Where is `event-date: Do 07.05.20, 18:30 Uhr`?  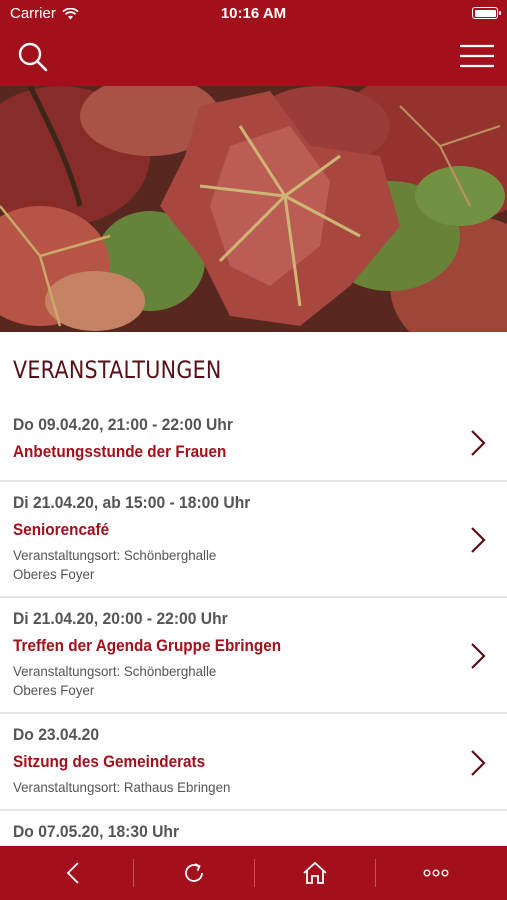
event-date: Do 07.05.20, 18:30 Uhr is located at coordinates (96, 831).